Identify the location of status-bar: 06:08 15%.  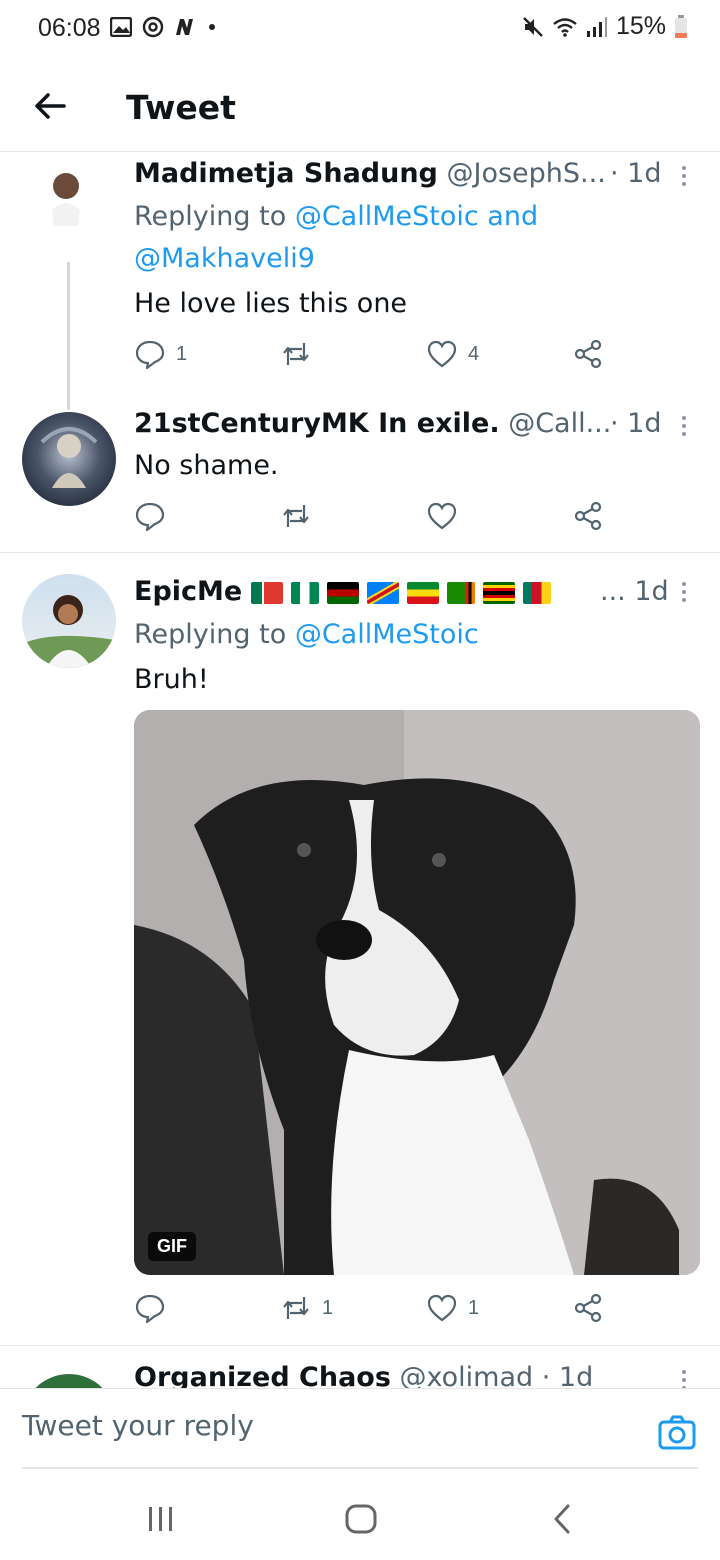
(360, 30).